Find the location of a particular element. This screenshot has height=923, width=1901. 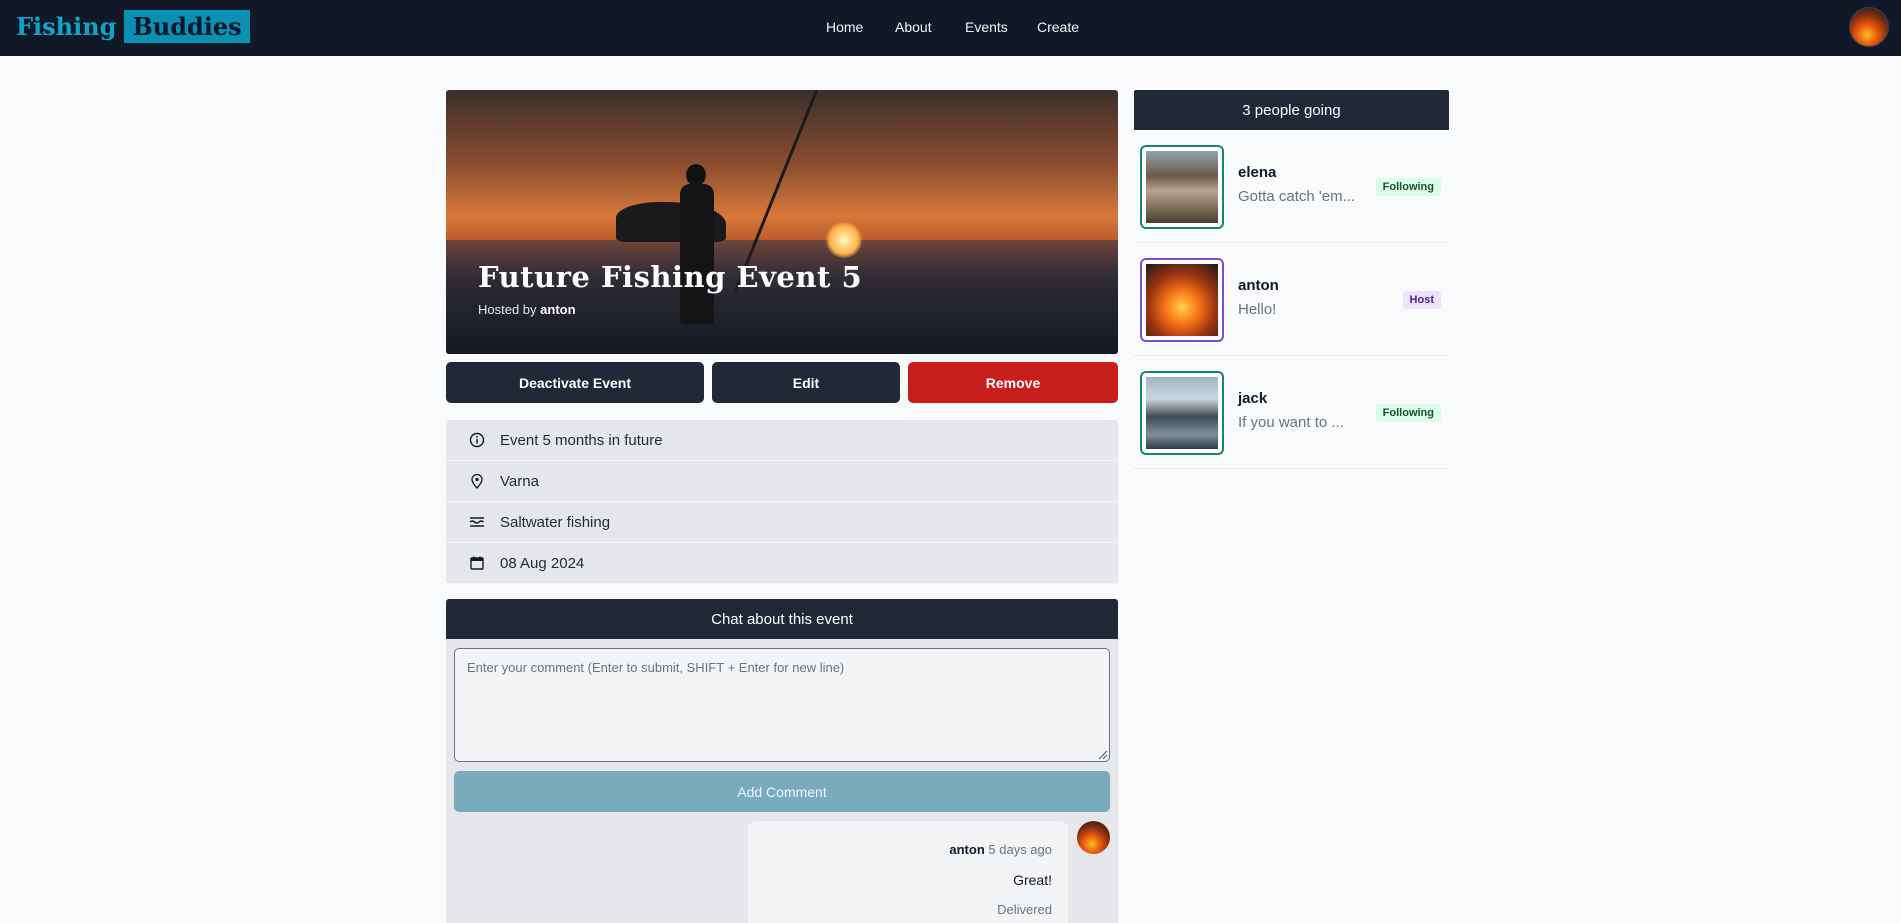

top-navbar: Fishing Buddies Home About Events Create is located at coordinates (950, 28).